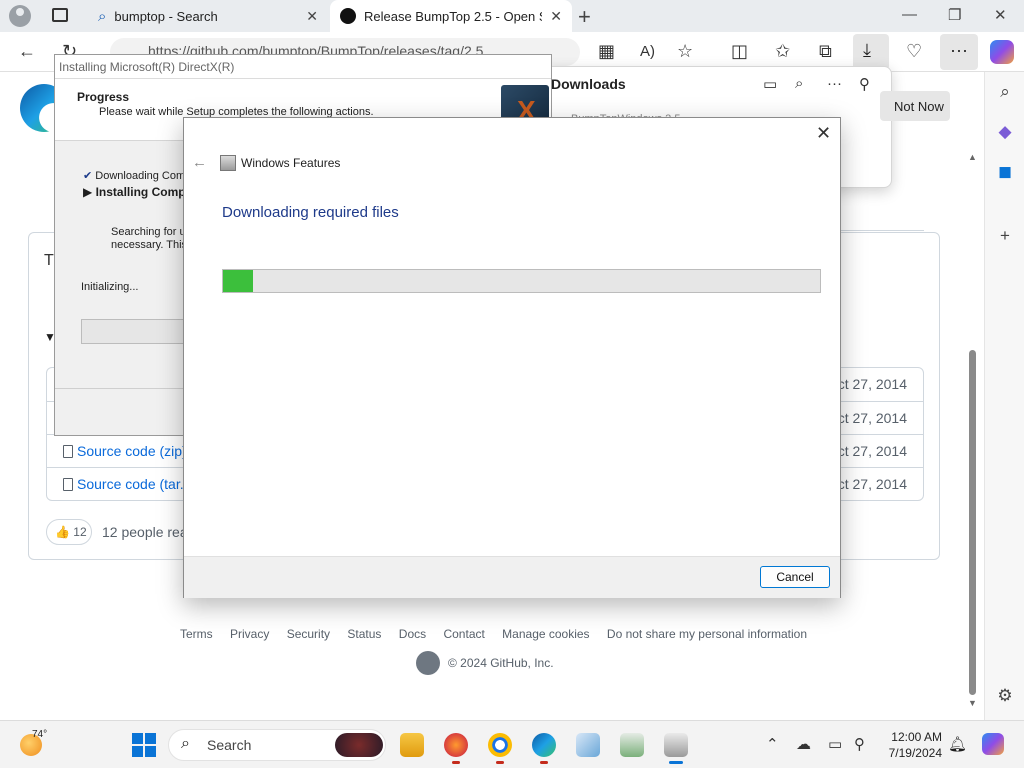 This screenshot has width=1024, height=768. What do you see at coordinates (544, 748) in the screenshot?
I see `edge-icon` at bounding box center [544, 748].